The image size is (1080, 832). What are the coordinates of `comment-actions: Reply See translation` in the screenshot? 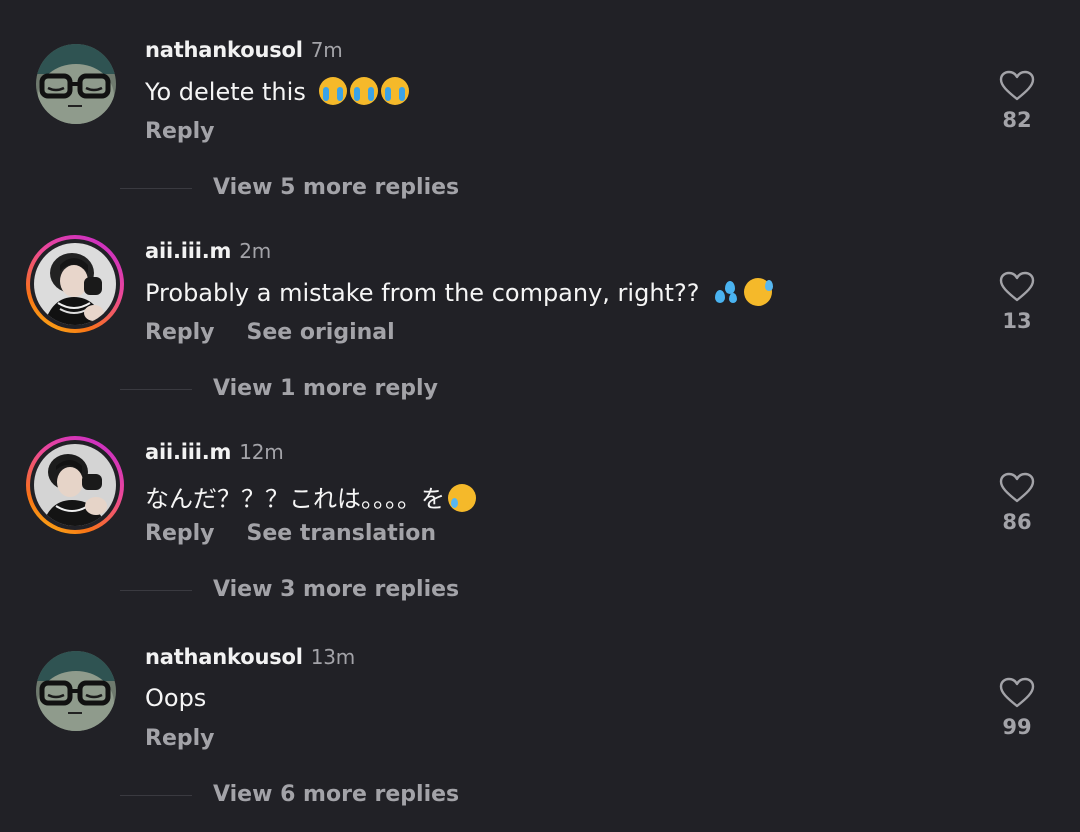 It's located at (290, 533).